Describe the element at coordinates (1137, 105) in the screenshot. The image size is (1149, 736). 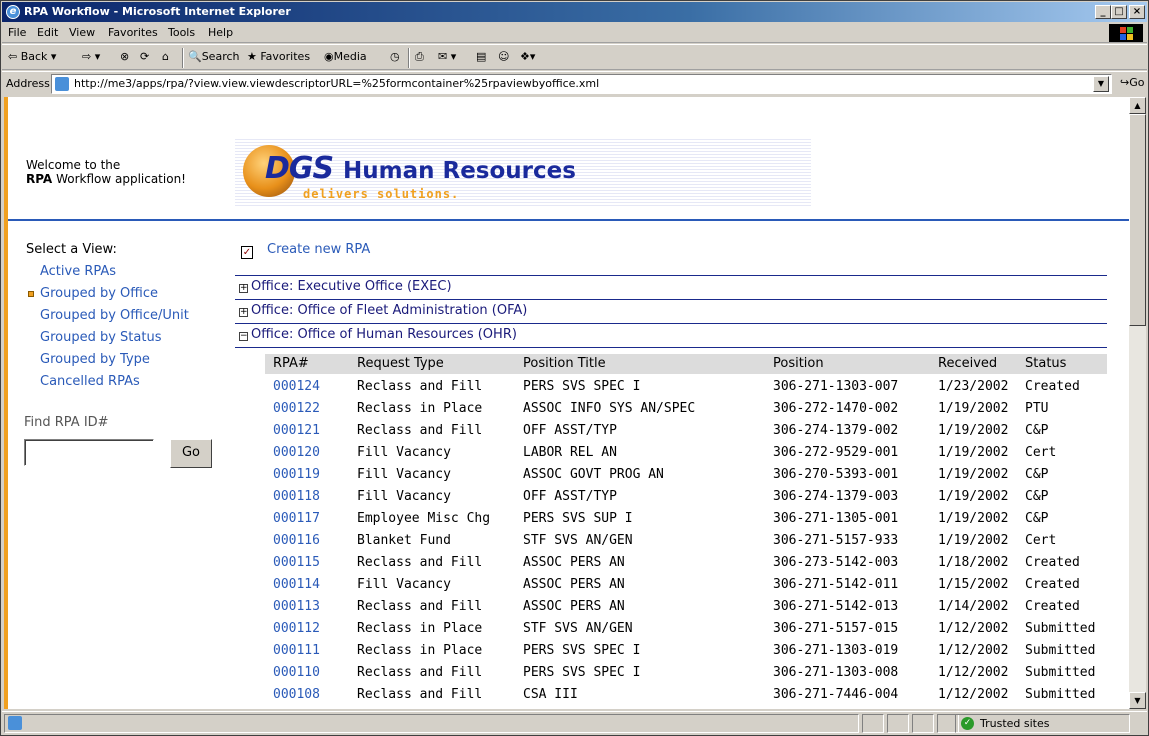
I see `scroll-up-icon: ▲` at that location.